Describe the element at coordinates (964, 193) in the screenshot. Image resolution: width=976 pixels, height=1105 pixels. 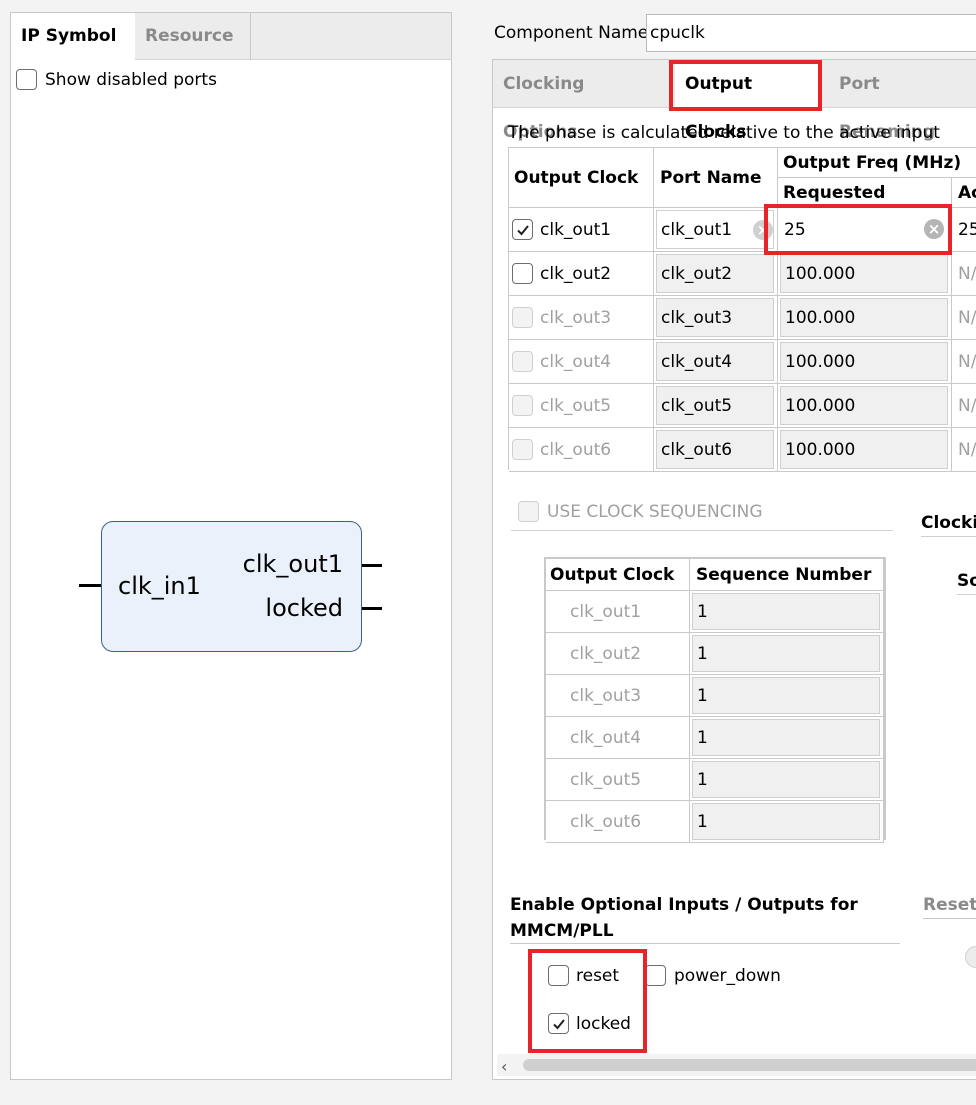
I see `col-header-actual: Ac` at that location.